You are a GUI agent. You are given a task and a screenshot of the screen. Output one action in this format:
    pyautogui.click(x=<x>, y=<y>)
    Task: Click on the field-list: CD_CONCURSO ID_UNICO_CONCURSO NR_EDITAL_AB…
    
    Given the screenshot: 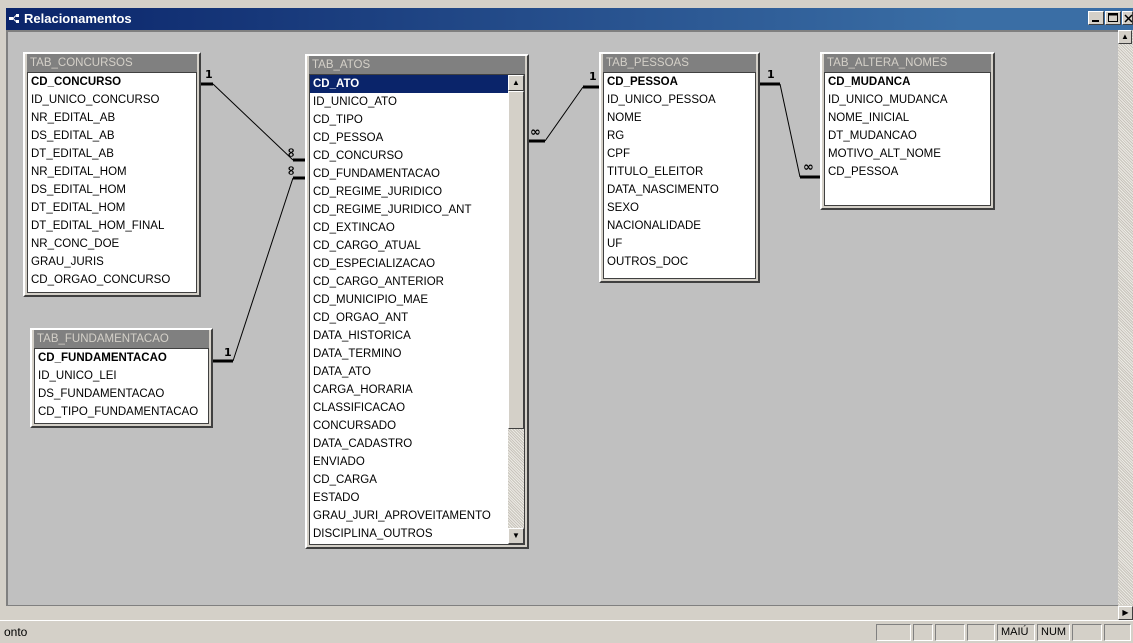 What is the action you would take?
    pyautogui.click(x=112, y=182)
    